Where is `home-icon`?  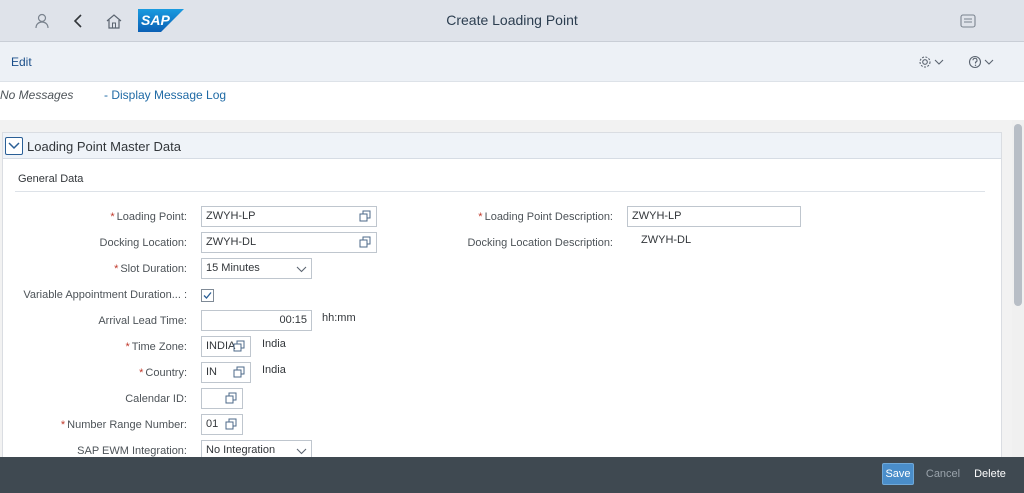 home-icon is located at coordinates (114, 21).